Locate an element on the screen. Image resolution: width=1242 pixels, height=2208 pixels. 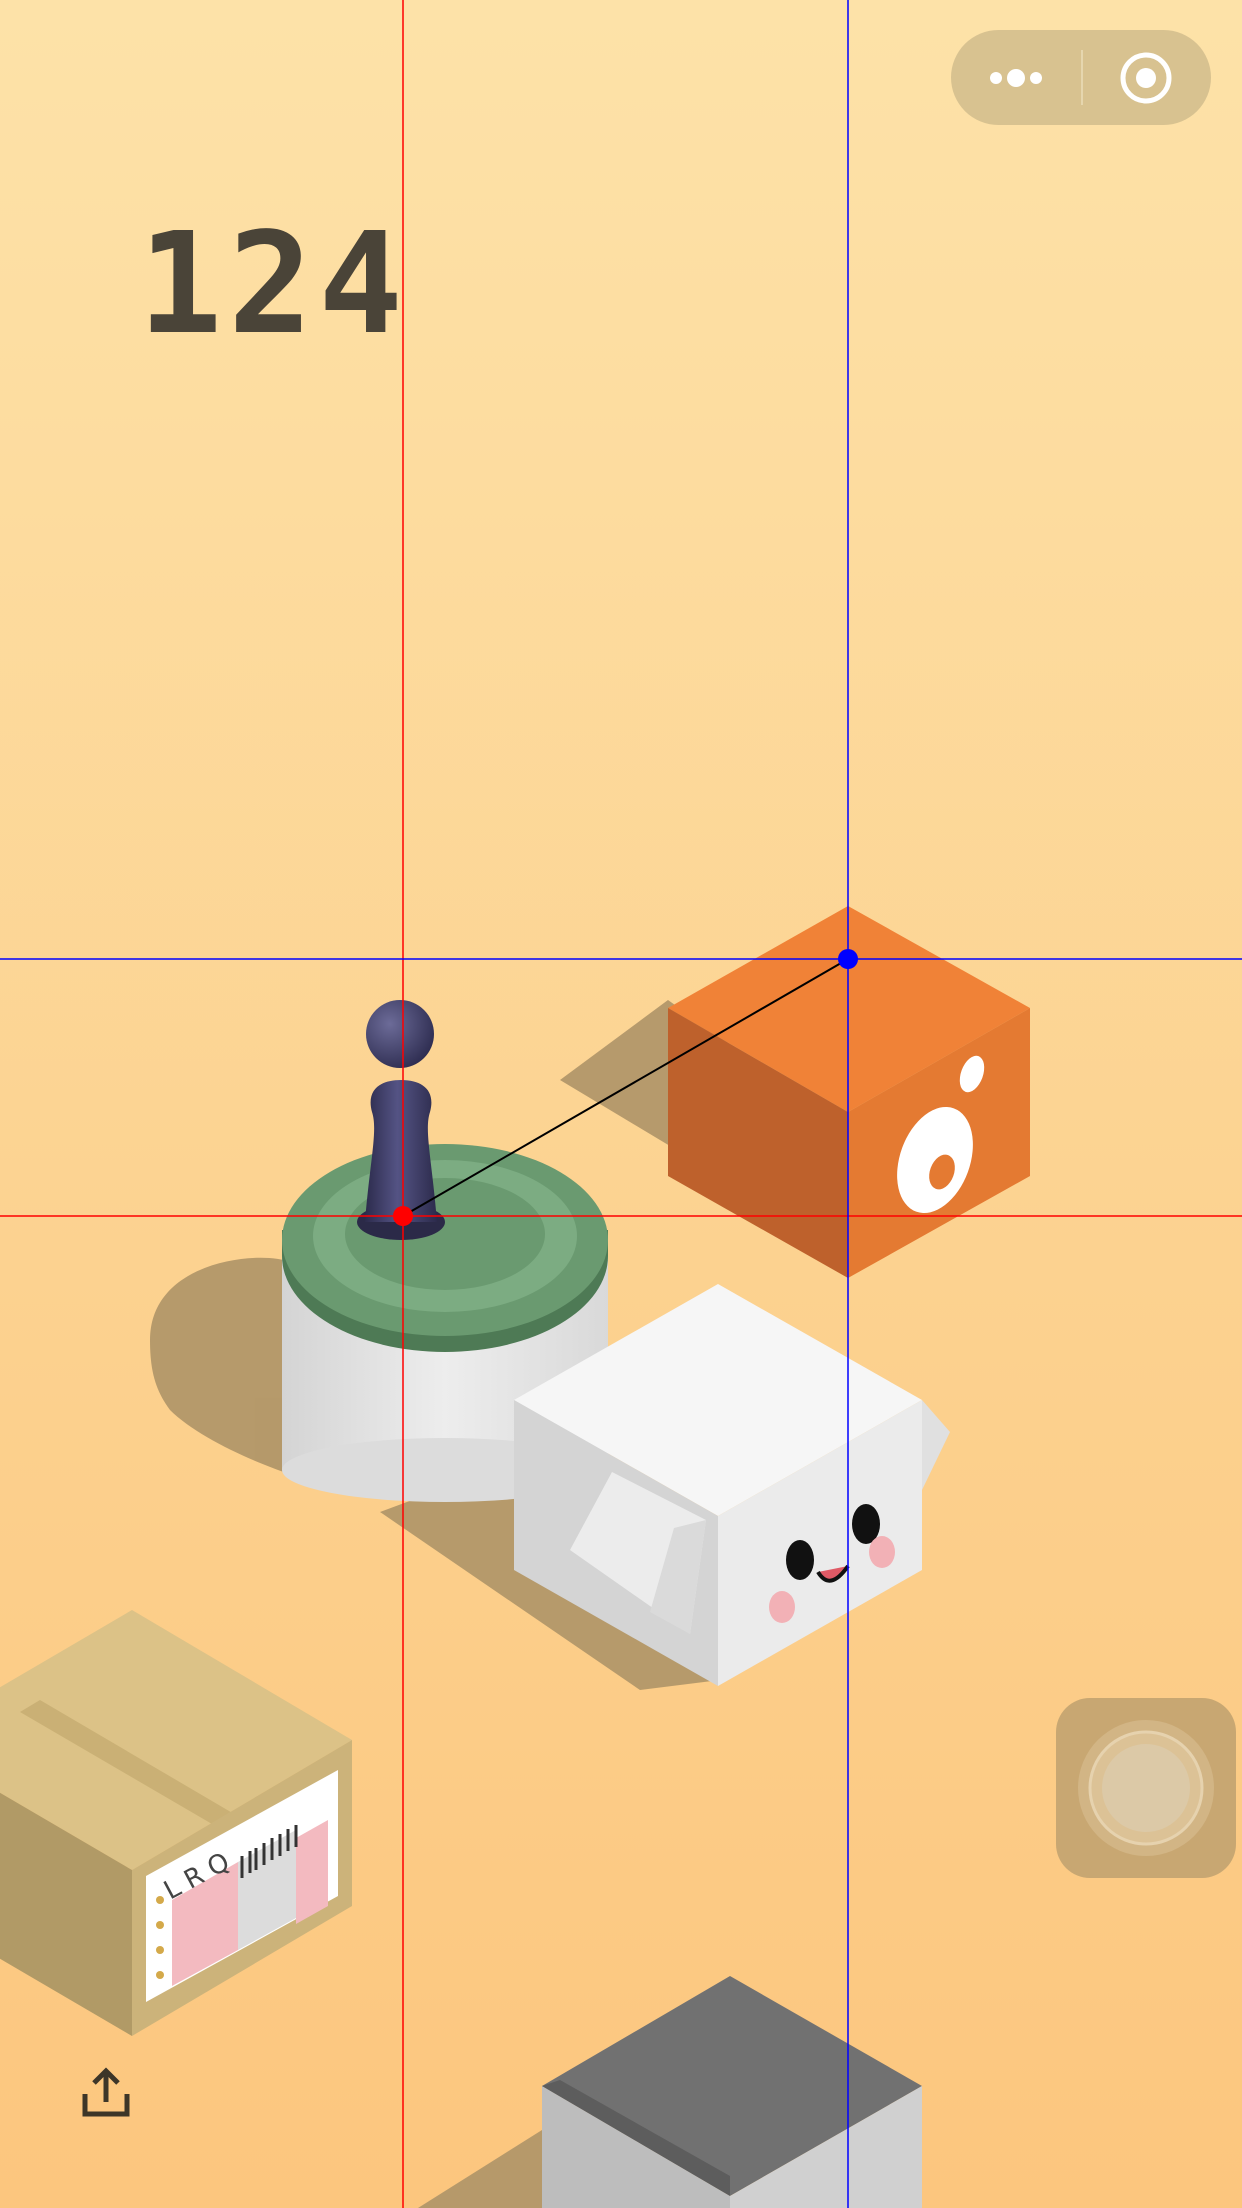
floating-action-button is located at coordinates (1146, 1788).